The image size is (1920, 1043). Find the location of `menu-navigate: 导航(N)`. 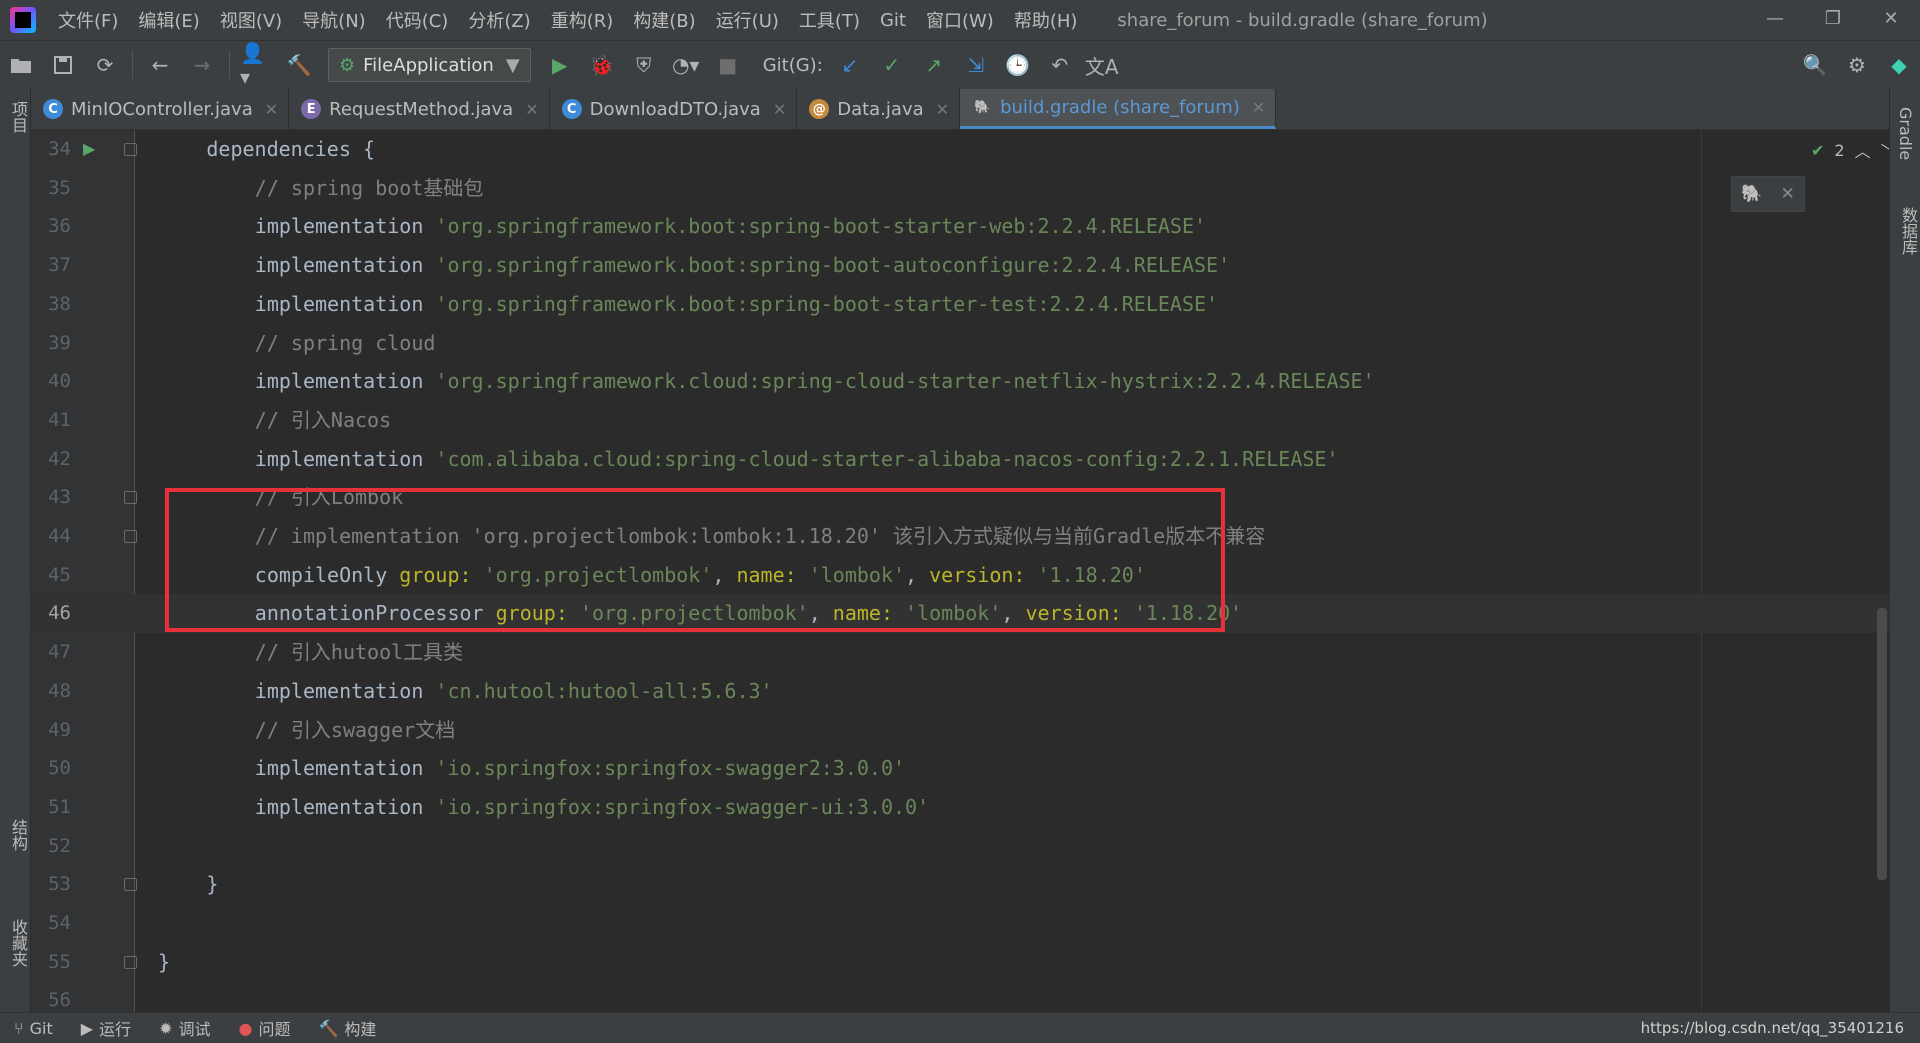

menu-navigate: 导航(N) is located at coordinates (334, 20).